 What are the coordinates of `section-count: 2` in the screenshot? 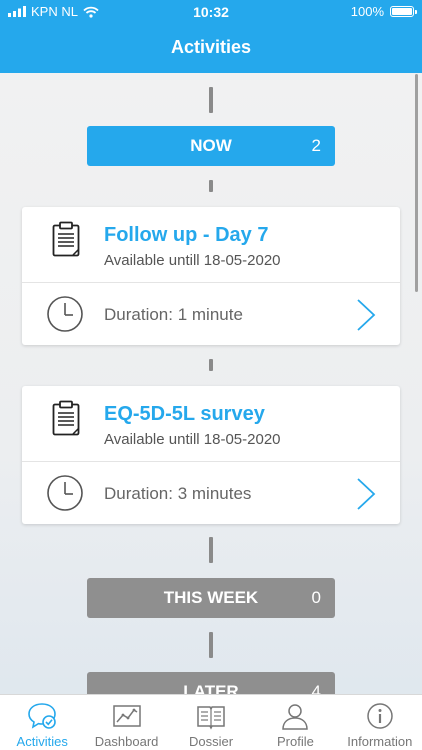 It's located at (316, 145).